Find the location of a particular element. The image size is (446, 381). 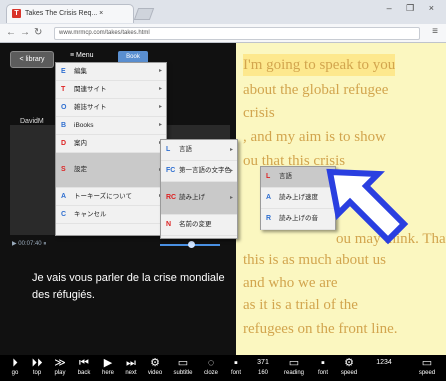

toolbar-button: ▶ here is located at coordinates (108, 367).